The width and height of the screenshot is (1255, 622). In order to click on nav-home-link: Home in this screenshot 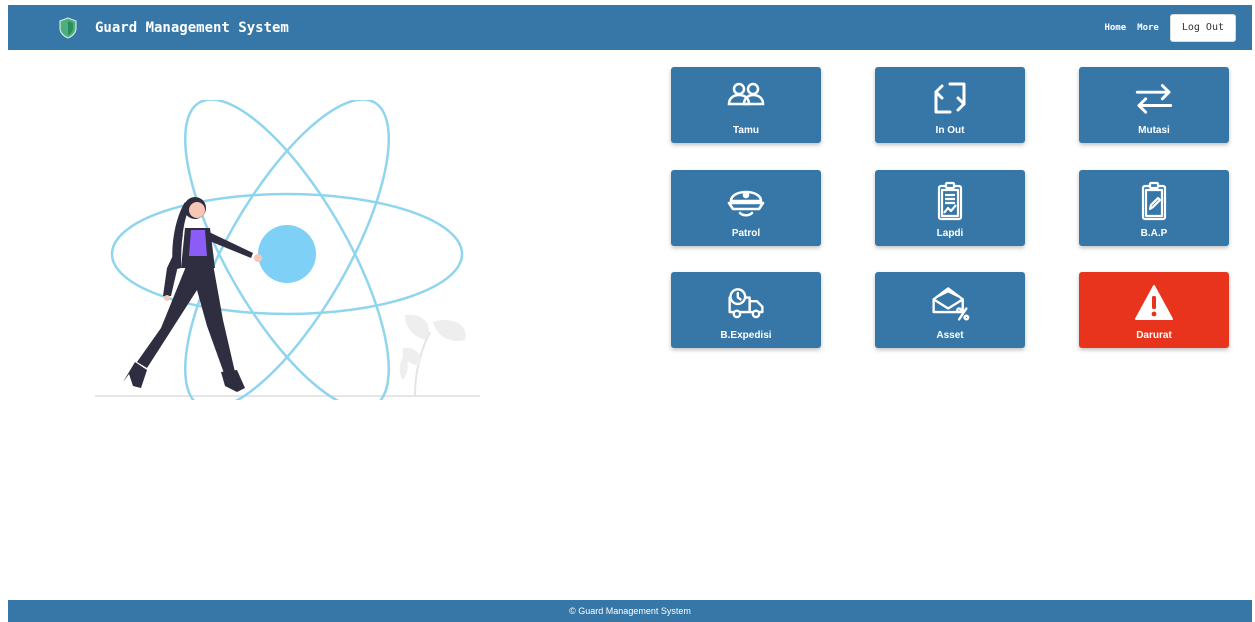, I will do `click(1115, 28)`.